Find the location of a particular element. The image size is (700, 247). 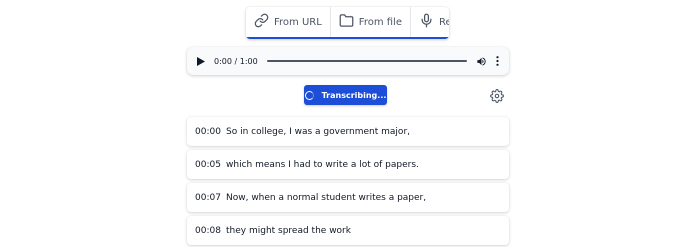

segment-timestamp: 00:00 is located at coordinates (208, 131).